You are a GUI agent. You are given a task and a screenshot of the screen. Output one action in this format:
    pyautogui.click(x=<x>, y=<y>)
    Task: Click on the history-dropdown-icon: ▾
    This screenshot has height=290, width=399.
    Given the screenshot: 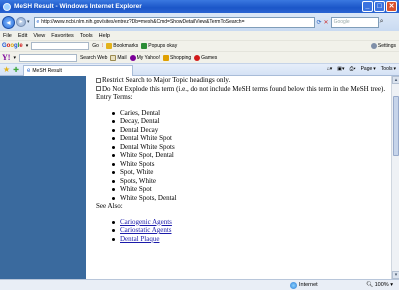 What is the action you would take?
    pyautogui.click(x=28, y=22)
    